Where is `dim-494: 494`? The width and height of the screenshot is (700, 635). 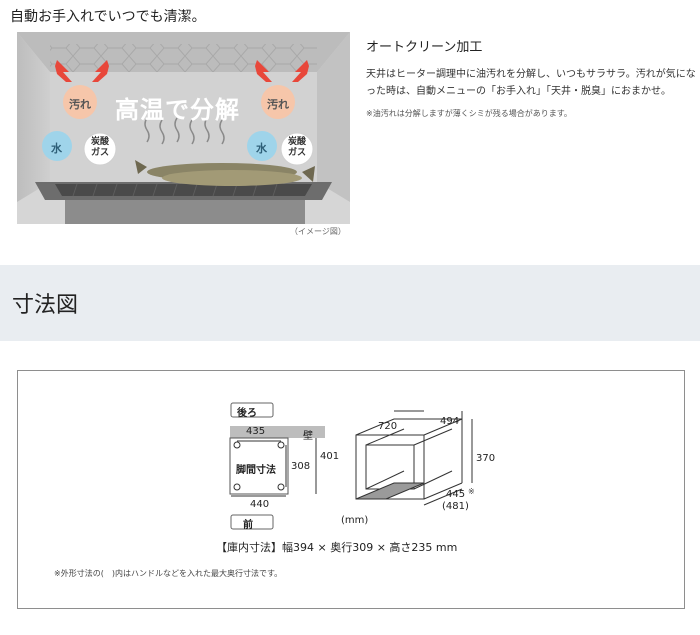
dim-494: 494 is located at coordinates (450, 421).